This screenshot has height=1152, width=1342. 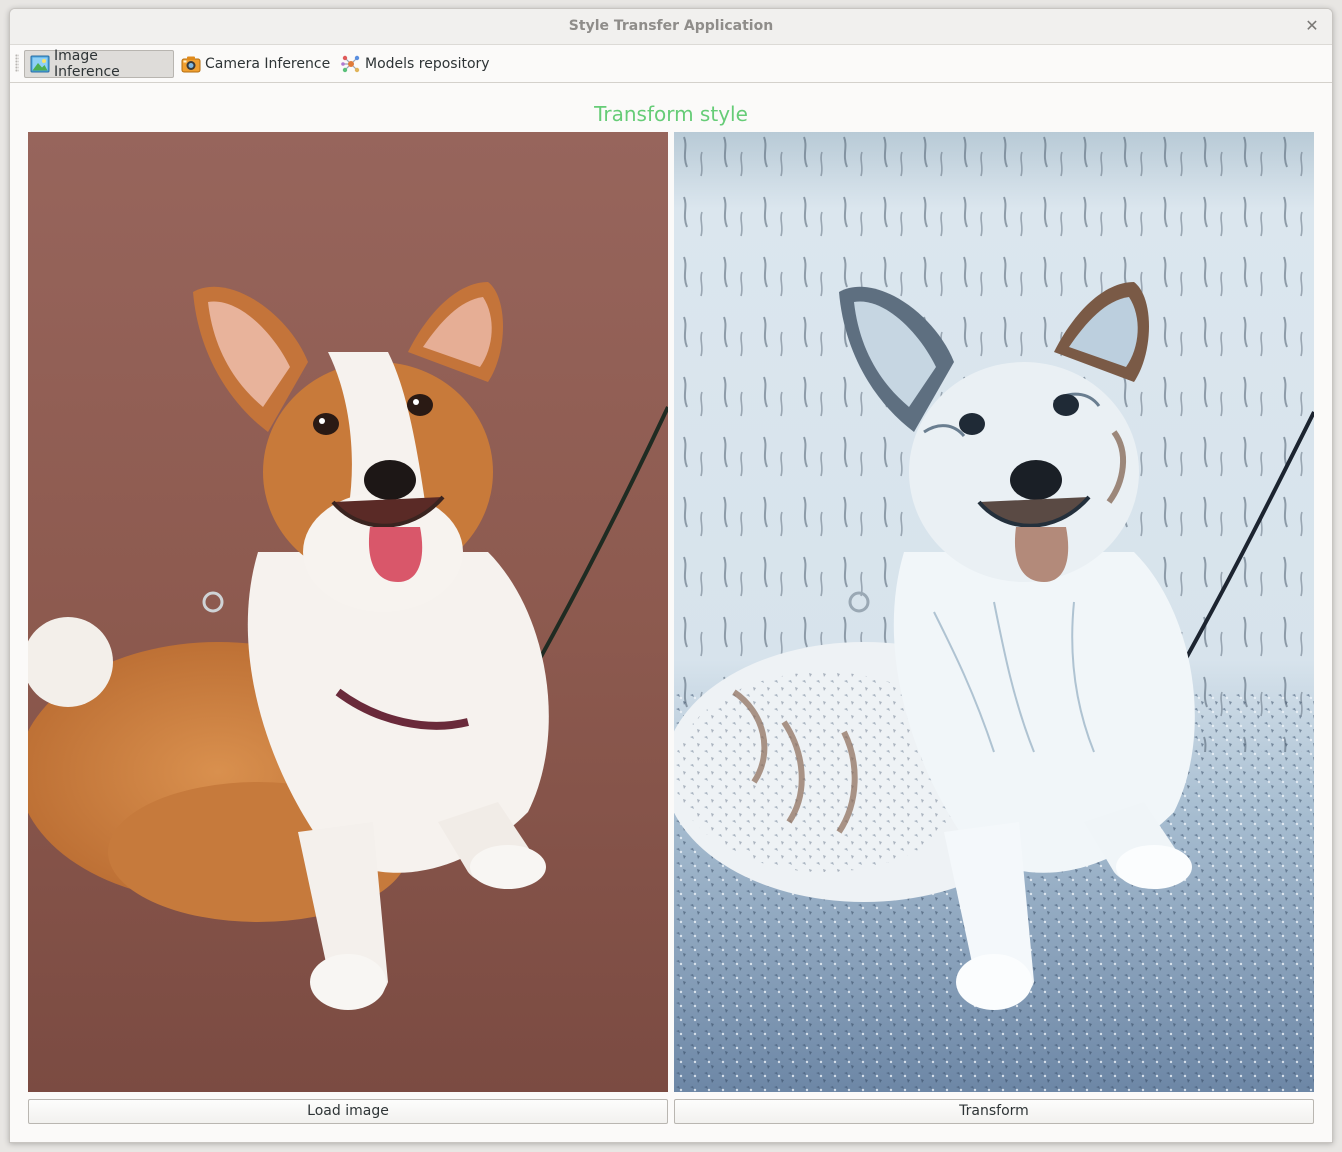 What do you see at coordinates (191, 64) in the screenshot?
I see `camera-icon` at bounding box center [191, 64].